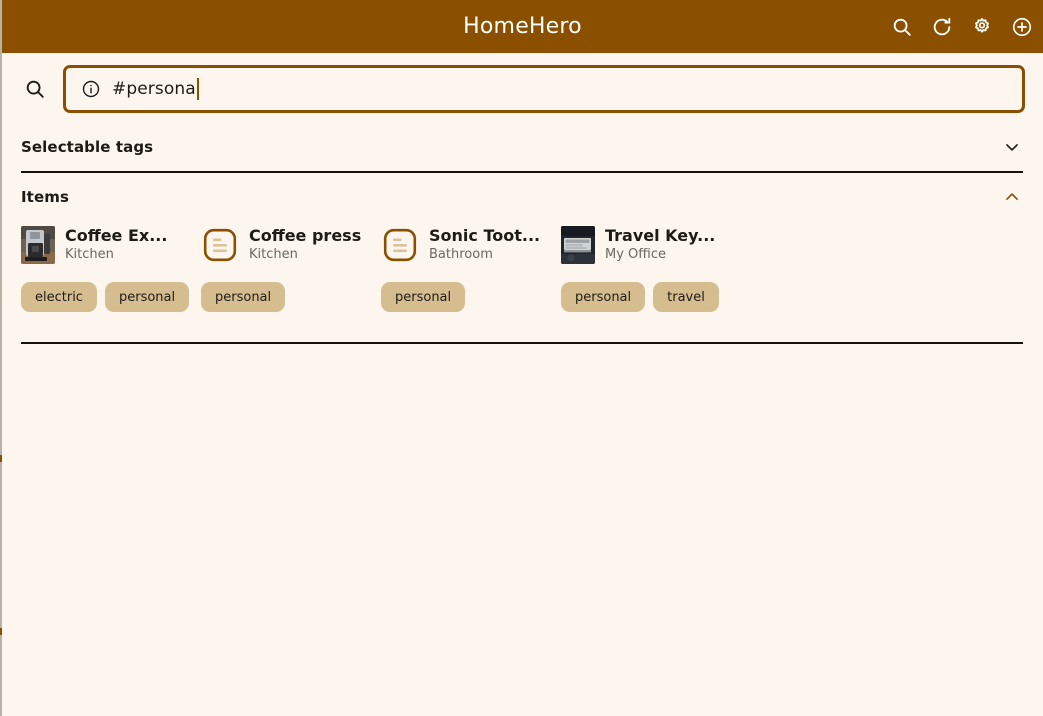  I want to click on item-card: Coffee Ex... Kitchen electric personal, so click(111, 267).